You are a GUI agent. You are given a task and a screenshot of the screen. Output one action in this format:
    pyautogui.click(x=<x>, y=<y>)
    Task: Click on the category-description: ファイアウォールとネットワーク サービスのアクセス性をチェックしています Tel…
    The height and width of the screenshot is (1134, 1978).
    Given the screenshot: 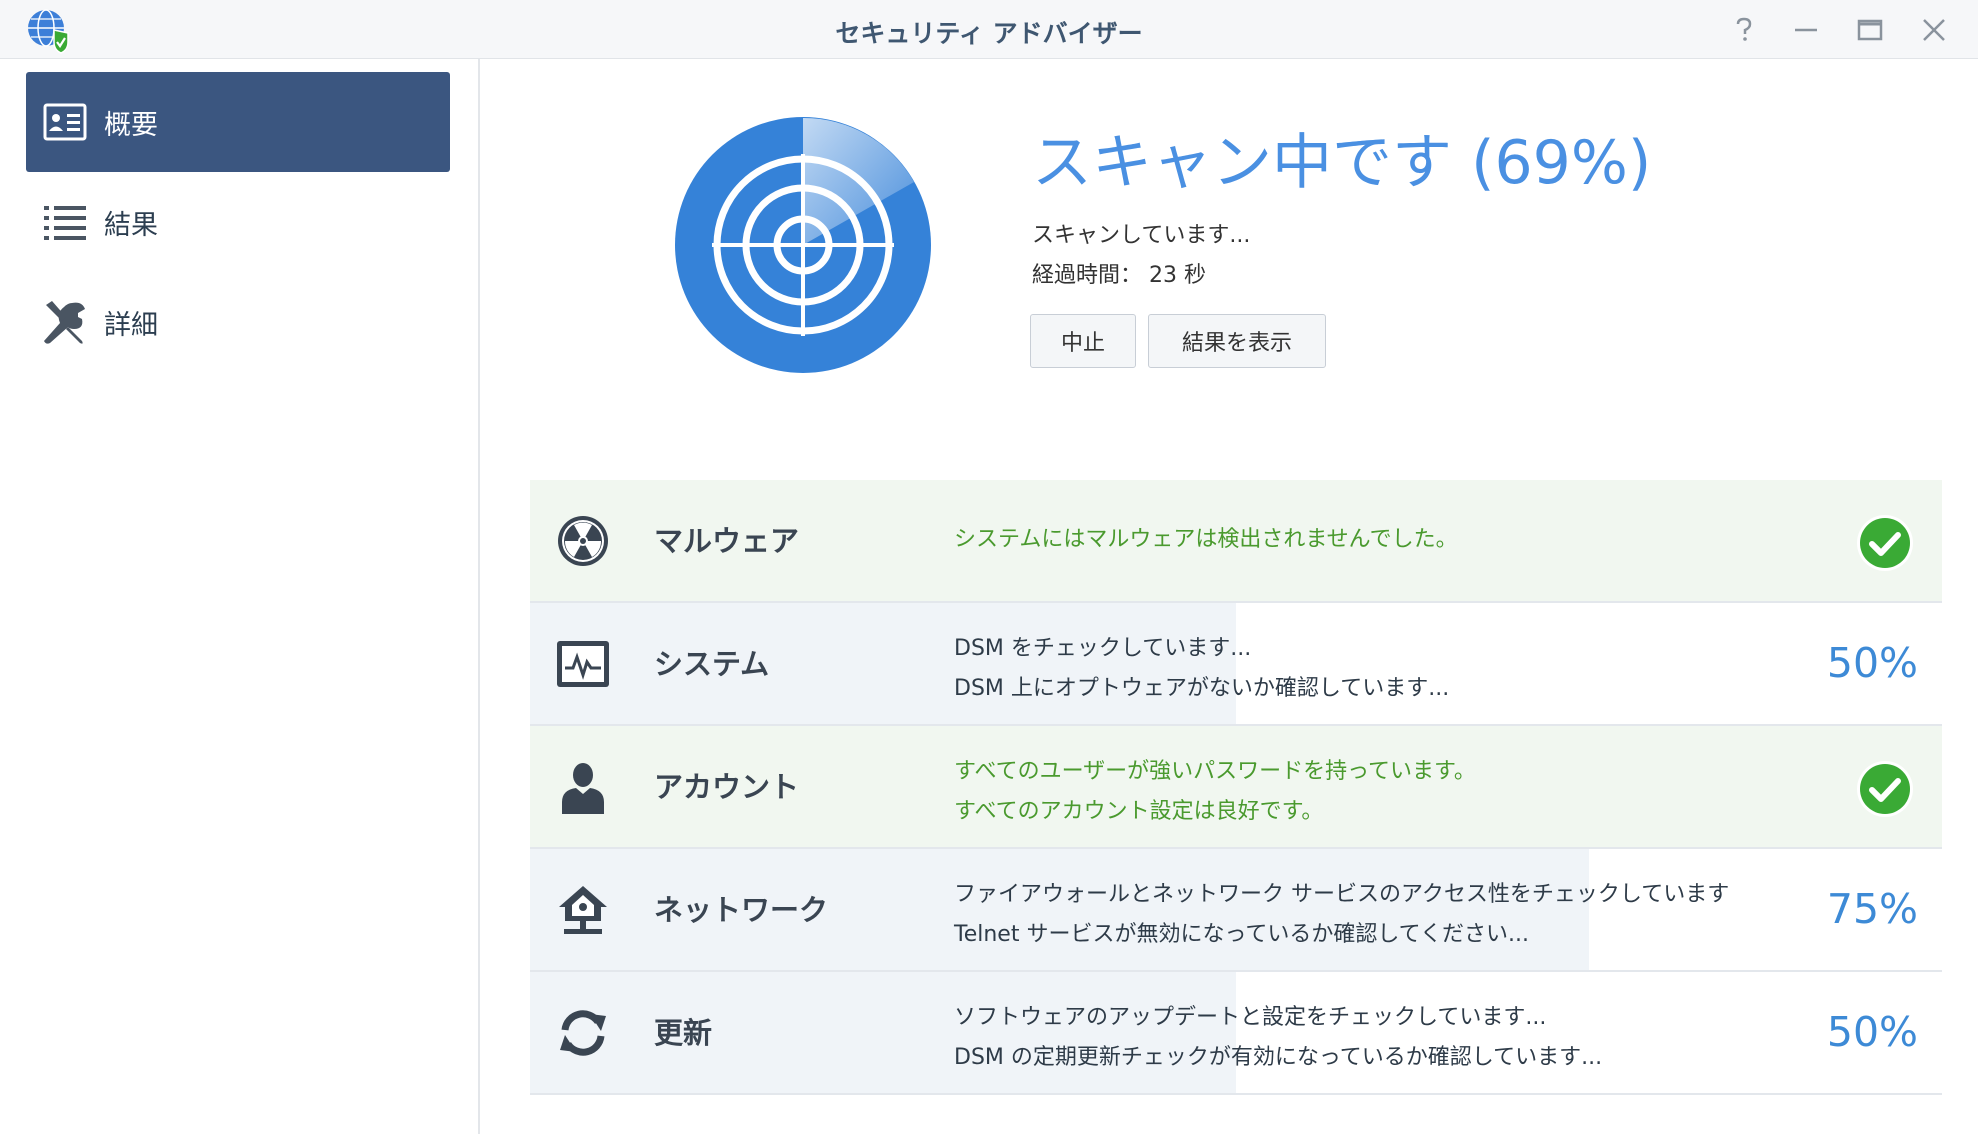 What is the action you would take?
    pyautogui.click(x=1341, y=915)
    